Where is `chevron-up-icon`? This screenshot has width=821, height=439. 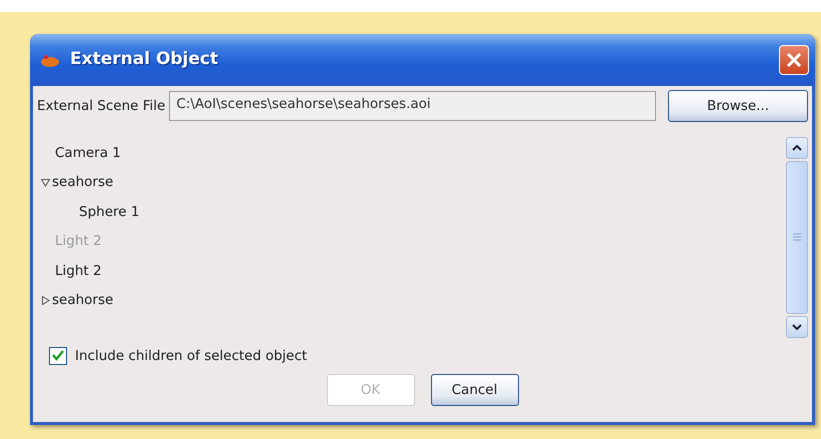
chevron-up-icon is located at coordinates (797, 148).